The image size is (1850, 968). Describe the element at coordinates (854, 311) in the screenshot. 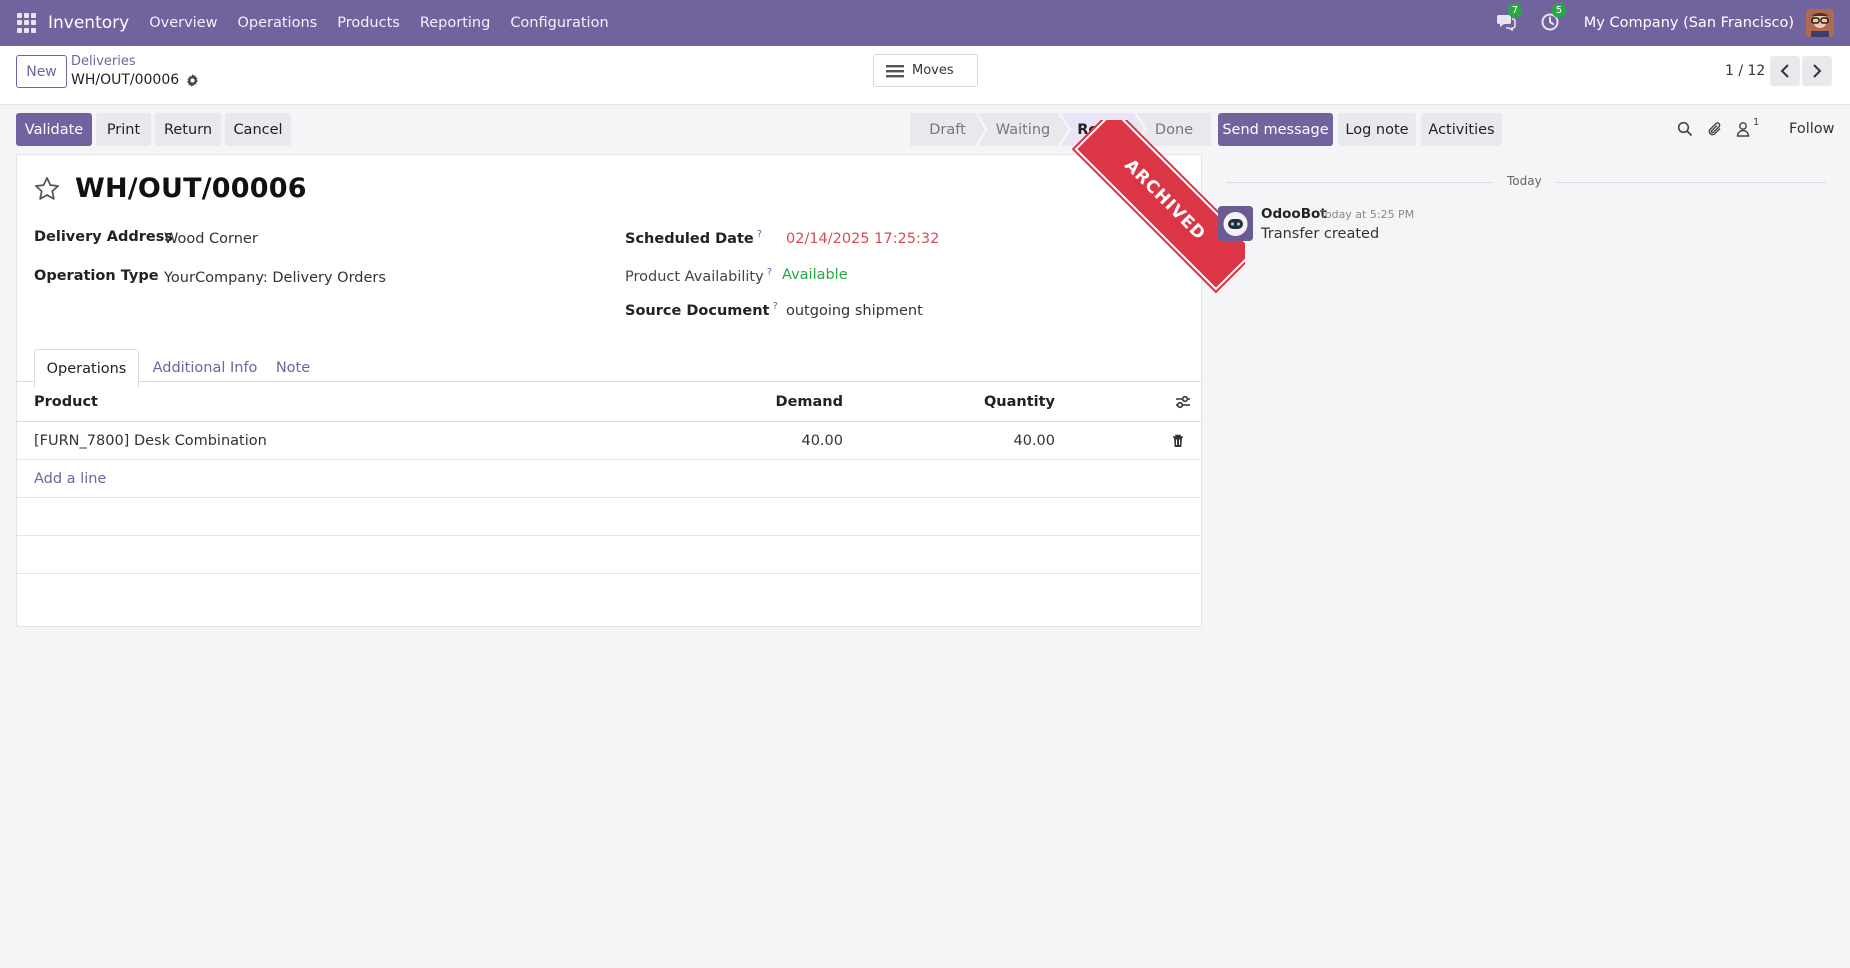

I see `source-document-field: outgoing shipment` at that location.